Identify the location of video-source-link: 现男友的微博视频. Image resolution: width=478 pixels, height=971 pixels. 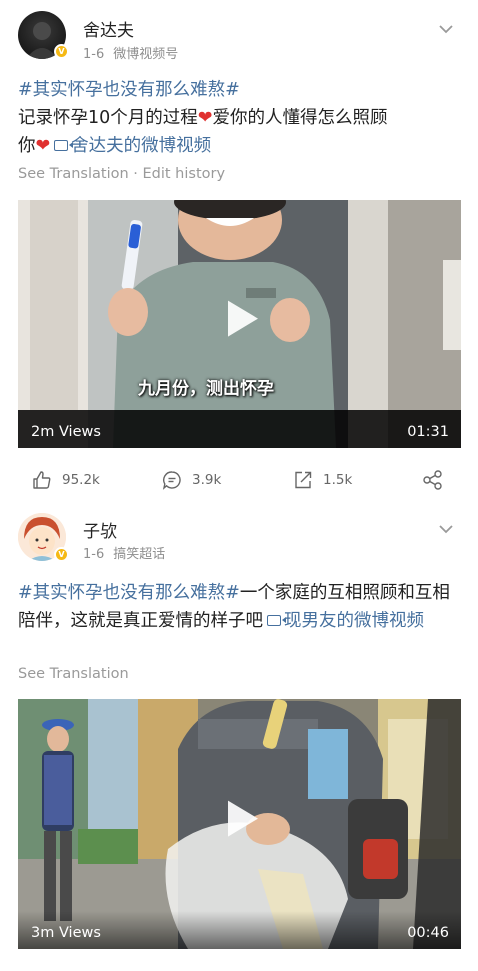
(354, 621).